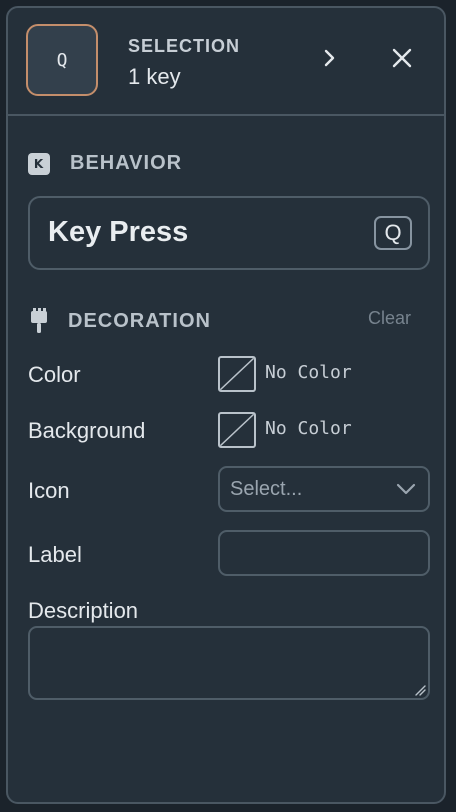  I want to click on selected-key-badge: Q, so click(62, 60).